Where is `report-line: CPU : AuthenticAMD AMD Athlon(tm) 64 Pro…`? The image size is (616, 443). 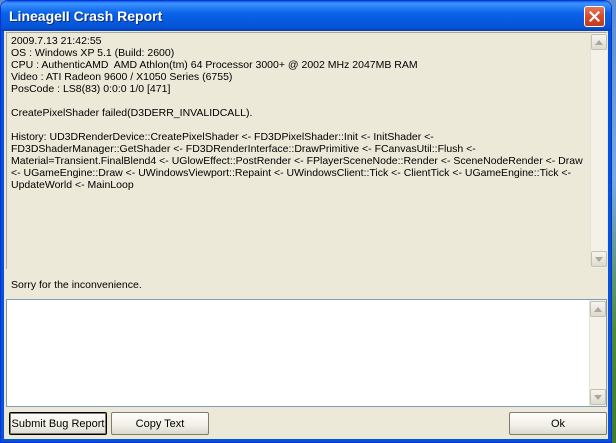
report-line: CPU : AuthenticAMD AMD Athlon(tm) 64 Pro… is located at coordinates (214, 65).